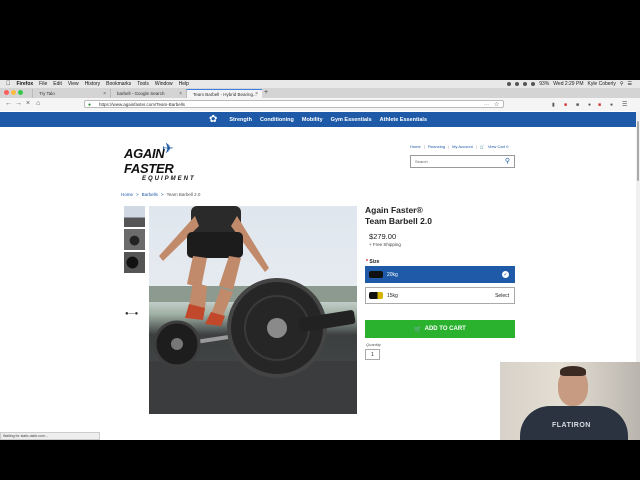  What do you see at coordinates (573, 371) in the screenshot?
I see `webcam-person-hair` at bounding box center [573, 371].